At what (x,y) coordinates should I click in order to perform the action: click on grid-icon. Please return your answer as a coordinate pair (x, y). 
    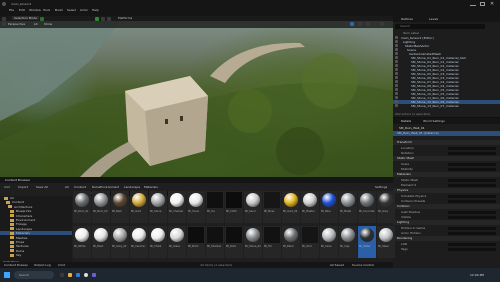
    Looking at the image, I should click on (360, 24).